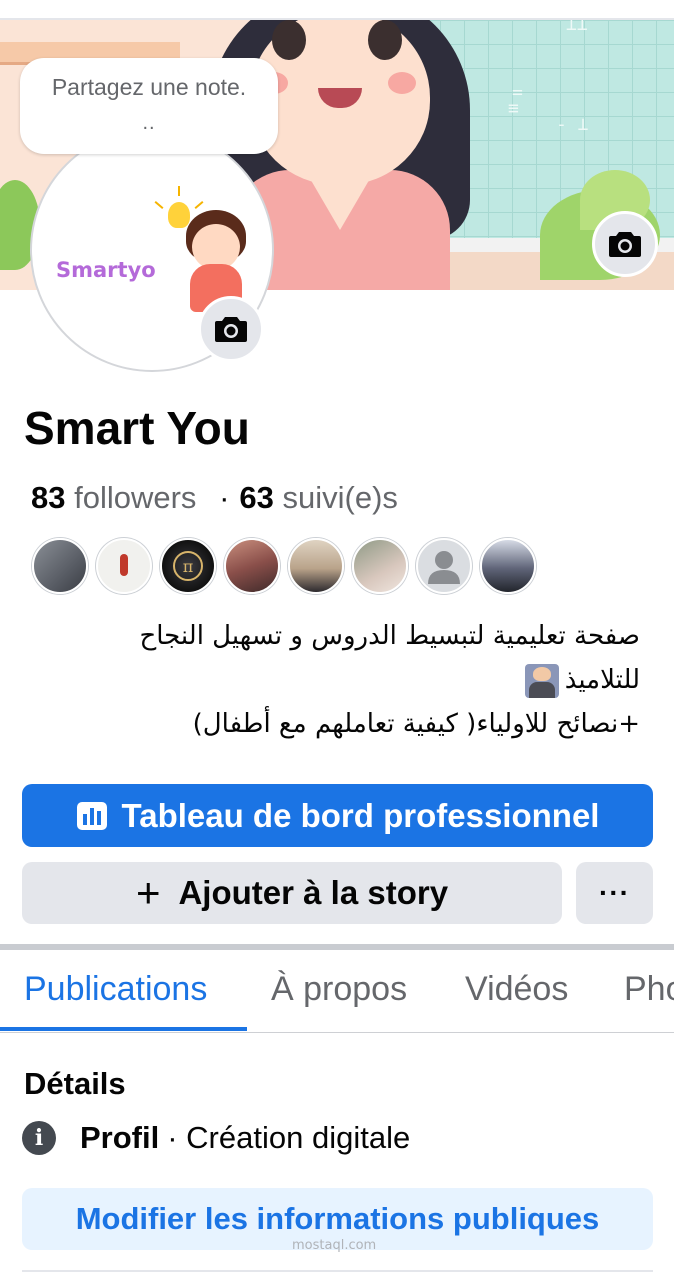  Describe the element at coordinates (149, 87) in the screenshot. I see `note-placeholder: Partagez une note.` at that location.